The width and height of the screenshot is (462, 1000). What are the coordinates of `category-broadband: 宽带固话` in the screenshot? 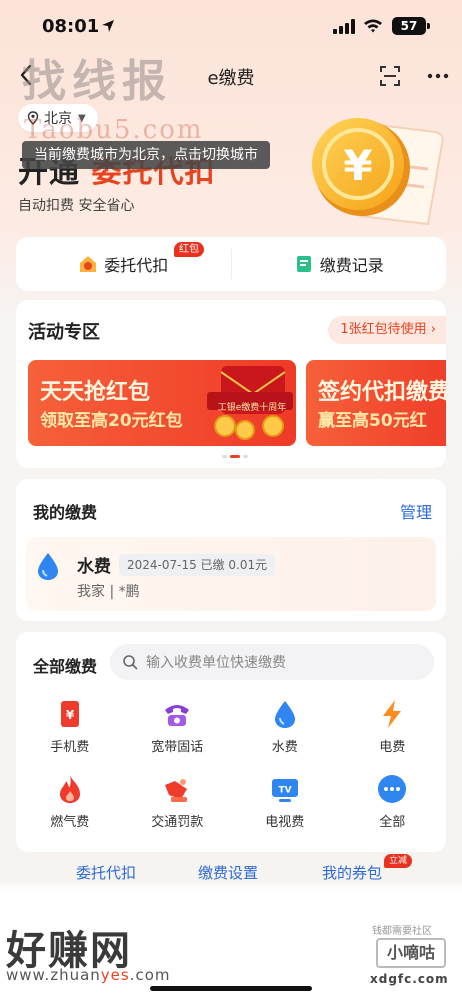 It's located at (178, 726).